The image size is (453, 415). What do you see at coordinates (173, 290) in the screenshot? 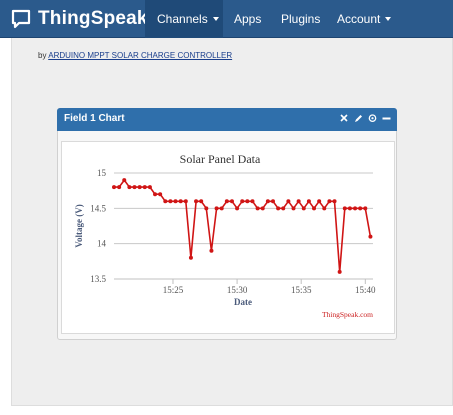
I see `x-tick-label: 15:25` at bounding box center [173, 290].